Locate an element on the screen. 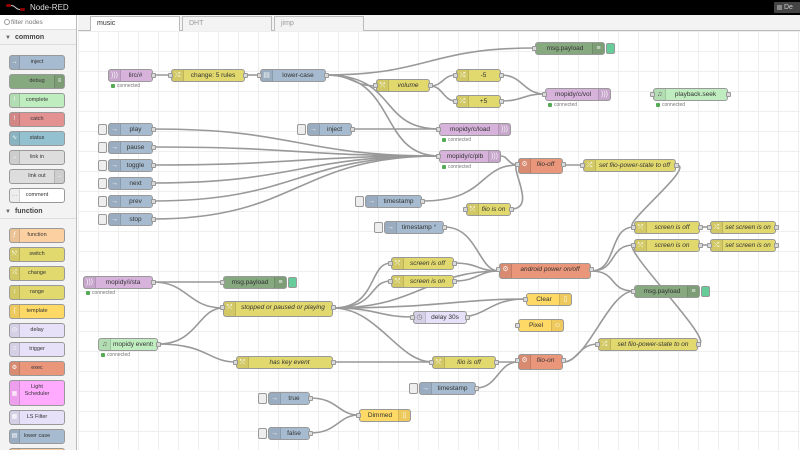 This screenshot has height=450, width=800. palette-node-lower-case: ▤ lower case is located at coordinates (37, 436).